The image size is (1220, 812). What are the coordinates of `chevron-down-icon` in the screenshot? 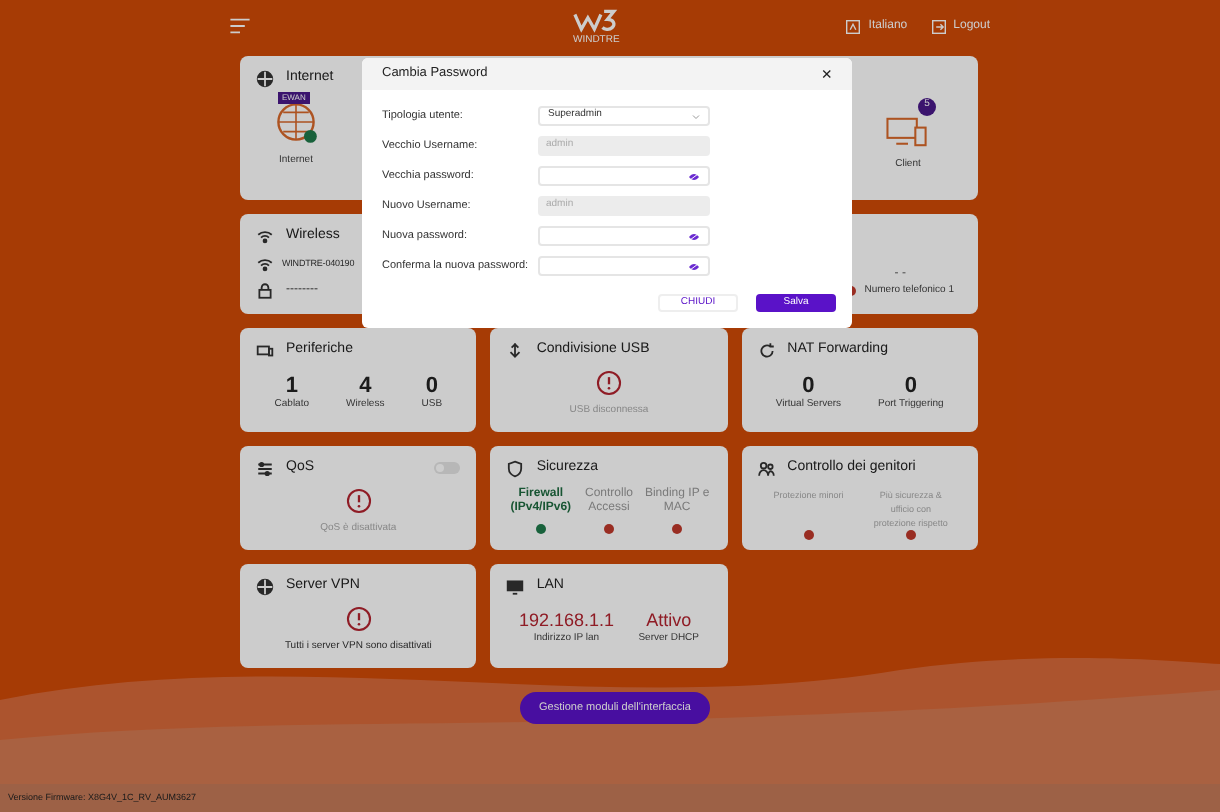 It's located at (696, 116).